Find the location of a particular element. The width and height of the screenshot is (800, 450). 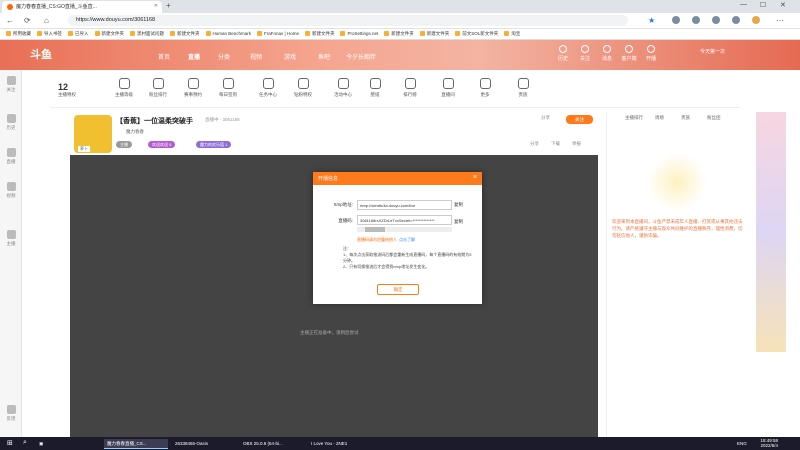

bookmark-item: Human Benchmark is located at coordinates (229, 34).